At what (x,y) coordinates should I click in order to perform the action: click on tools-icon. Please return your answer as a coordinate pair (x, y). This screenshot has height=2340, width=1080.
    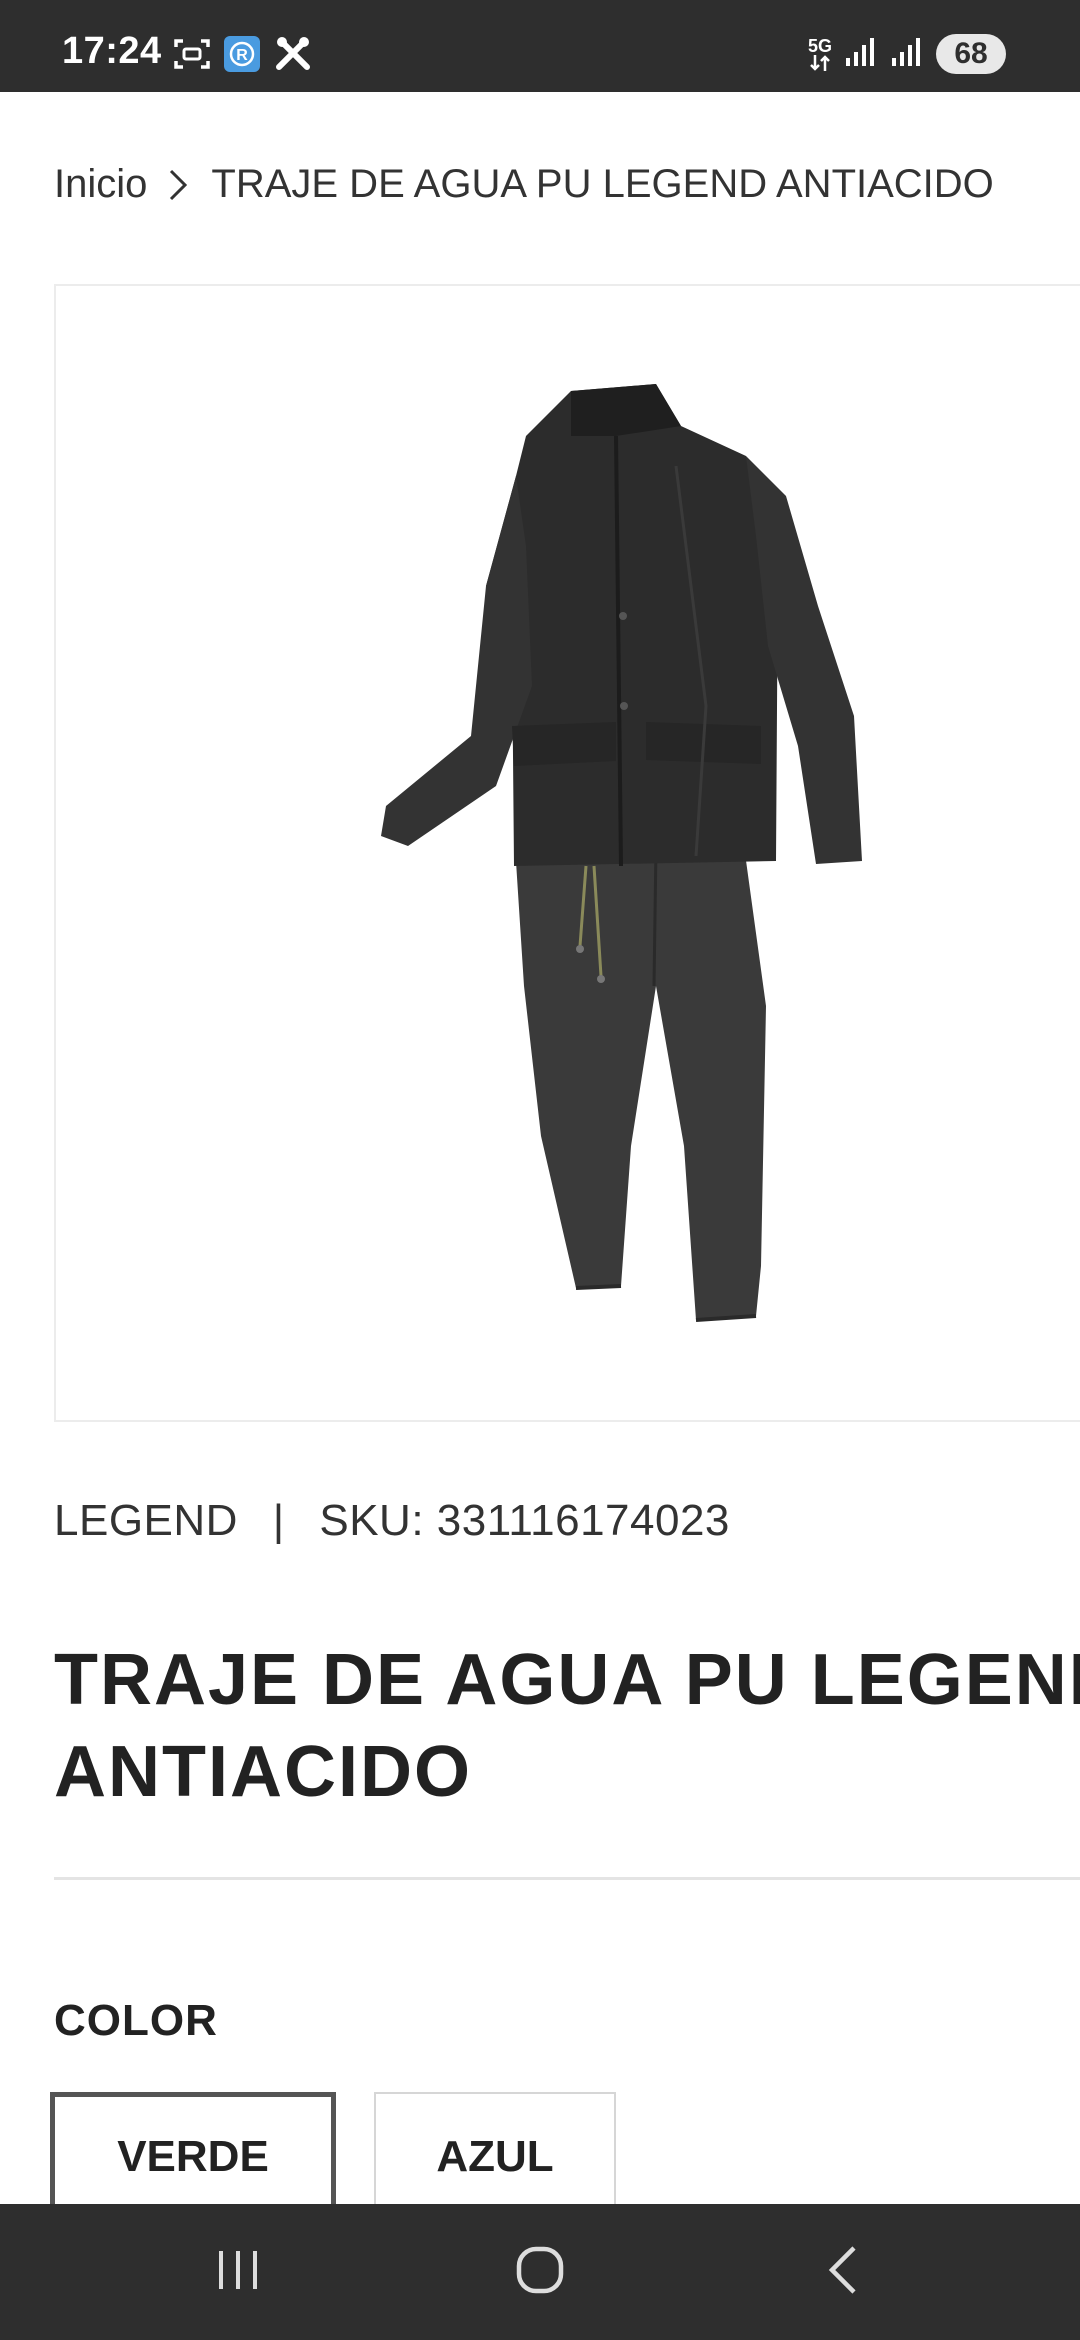
    Looking at the image, I should click on (293, 56).